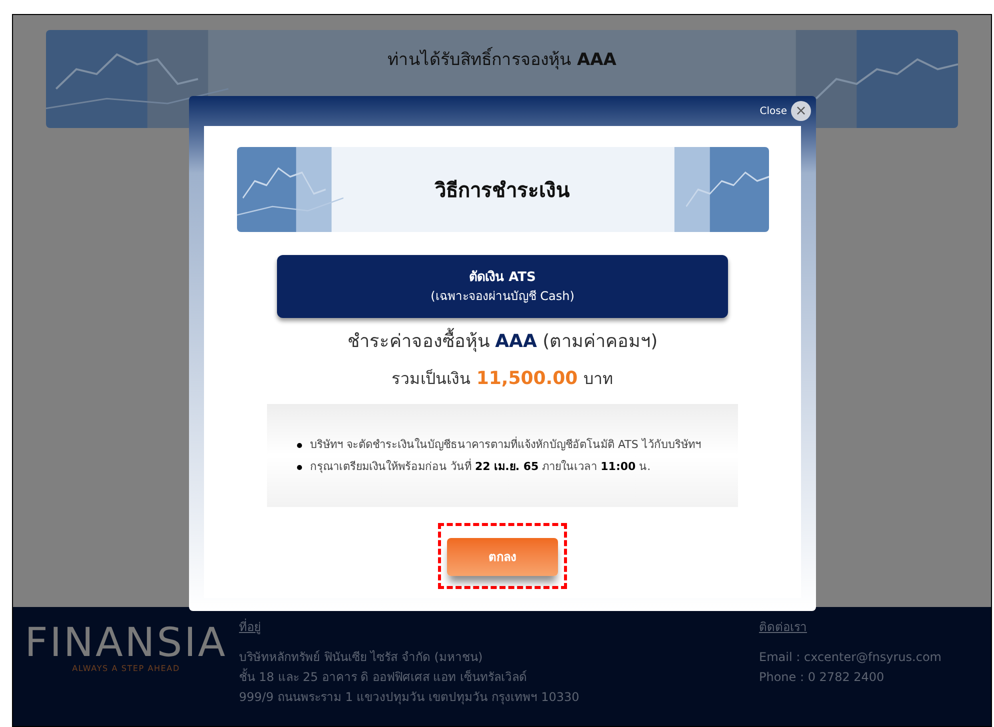 Image resolution: width=994 pixels, height=727 pixels. Describe the element at coordinates (502, 277) in the screenshot. I see `method-title: ตัดเงิน ATS` at that location.